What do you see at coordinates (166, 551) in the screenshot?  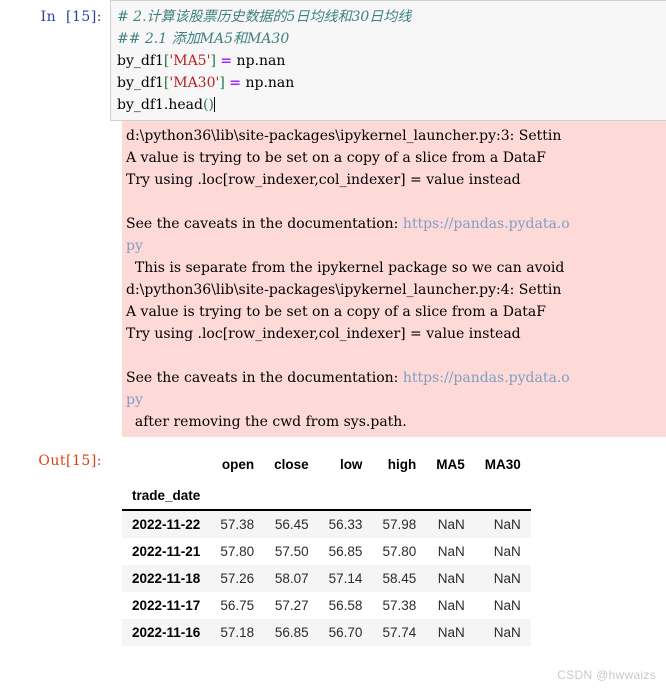 I see `row-index-cell: 2022-11-21` at bounding box center [166, 551].